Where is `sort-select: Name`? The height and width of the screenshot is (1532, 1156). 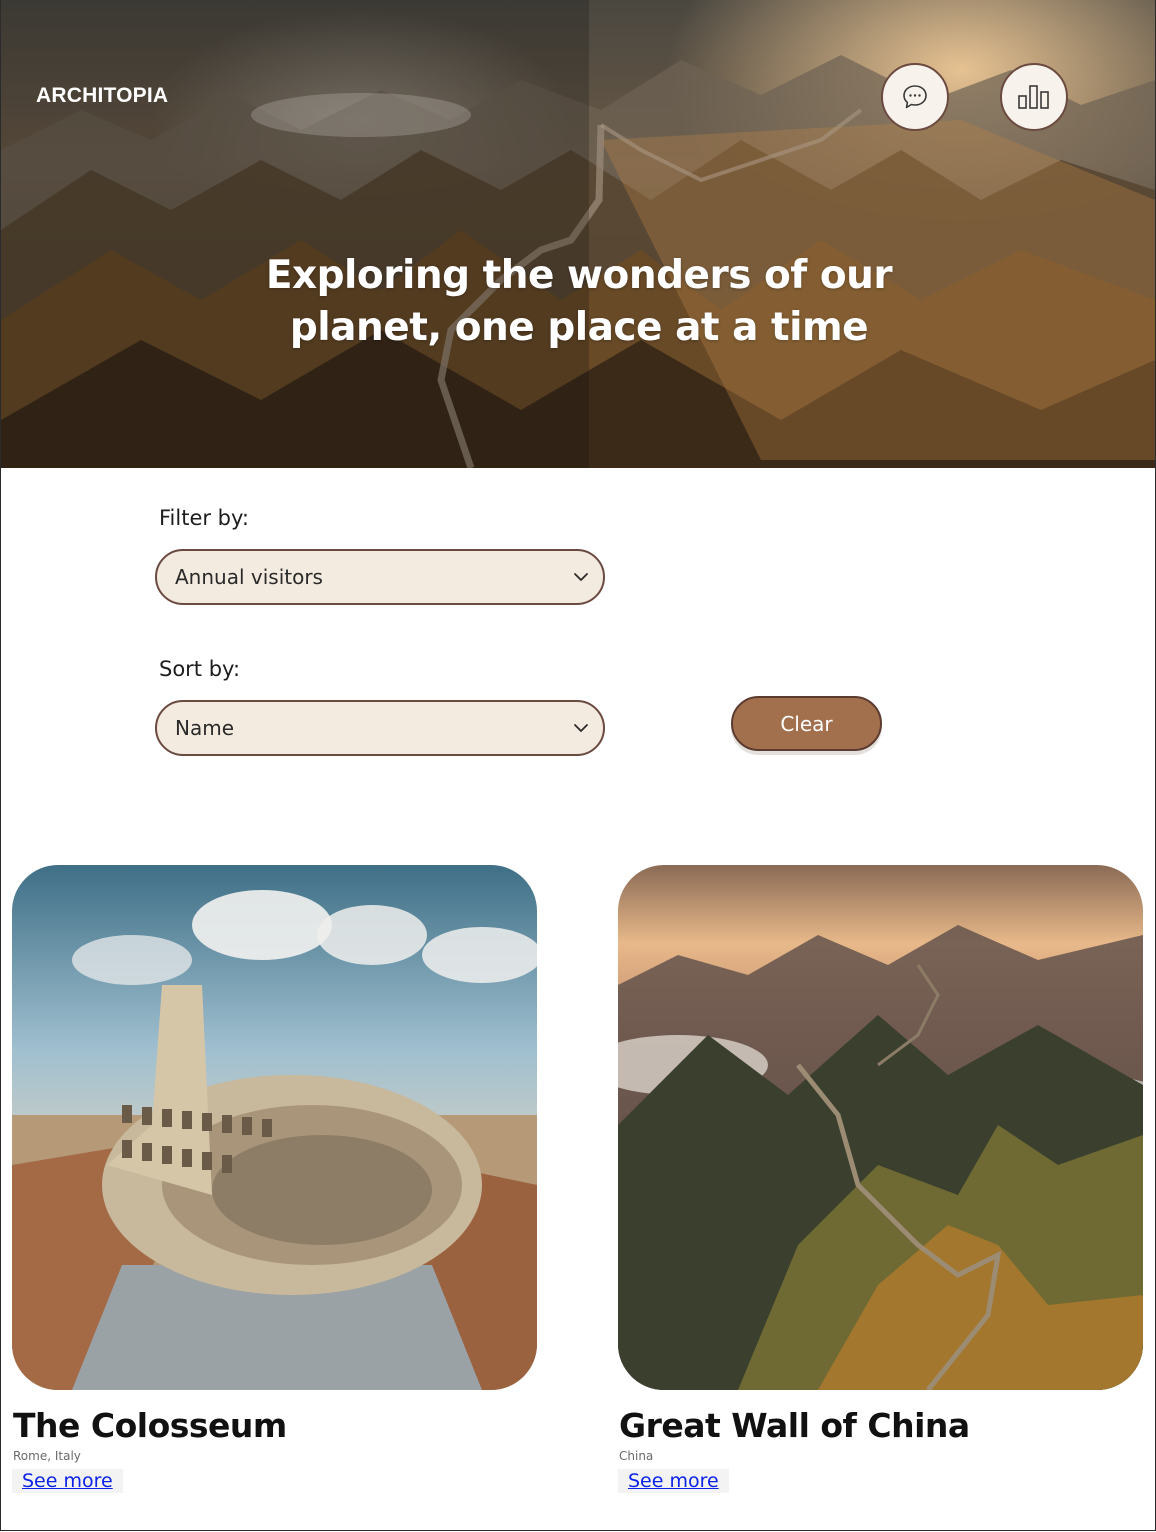 sort-select: Name is located at coordinates (380, 728).